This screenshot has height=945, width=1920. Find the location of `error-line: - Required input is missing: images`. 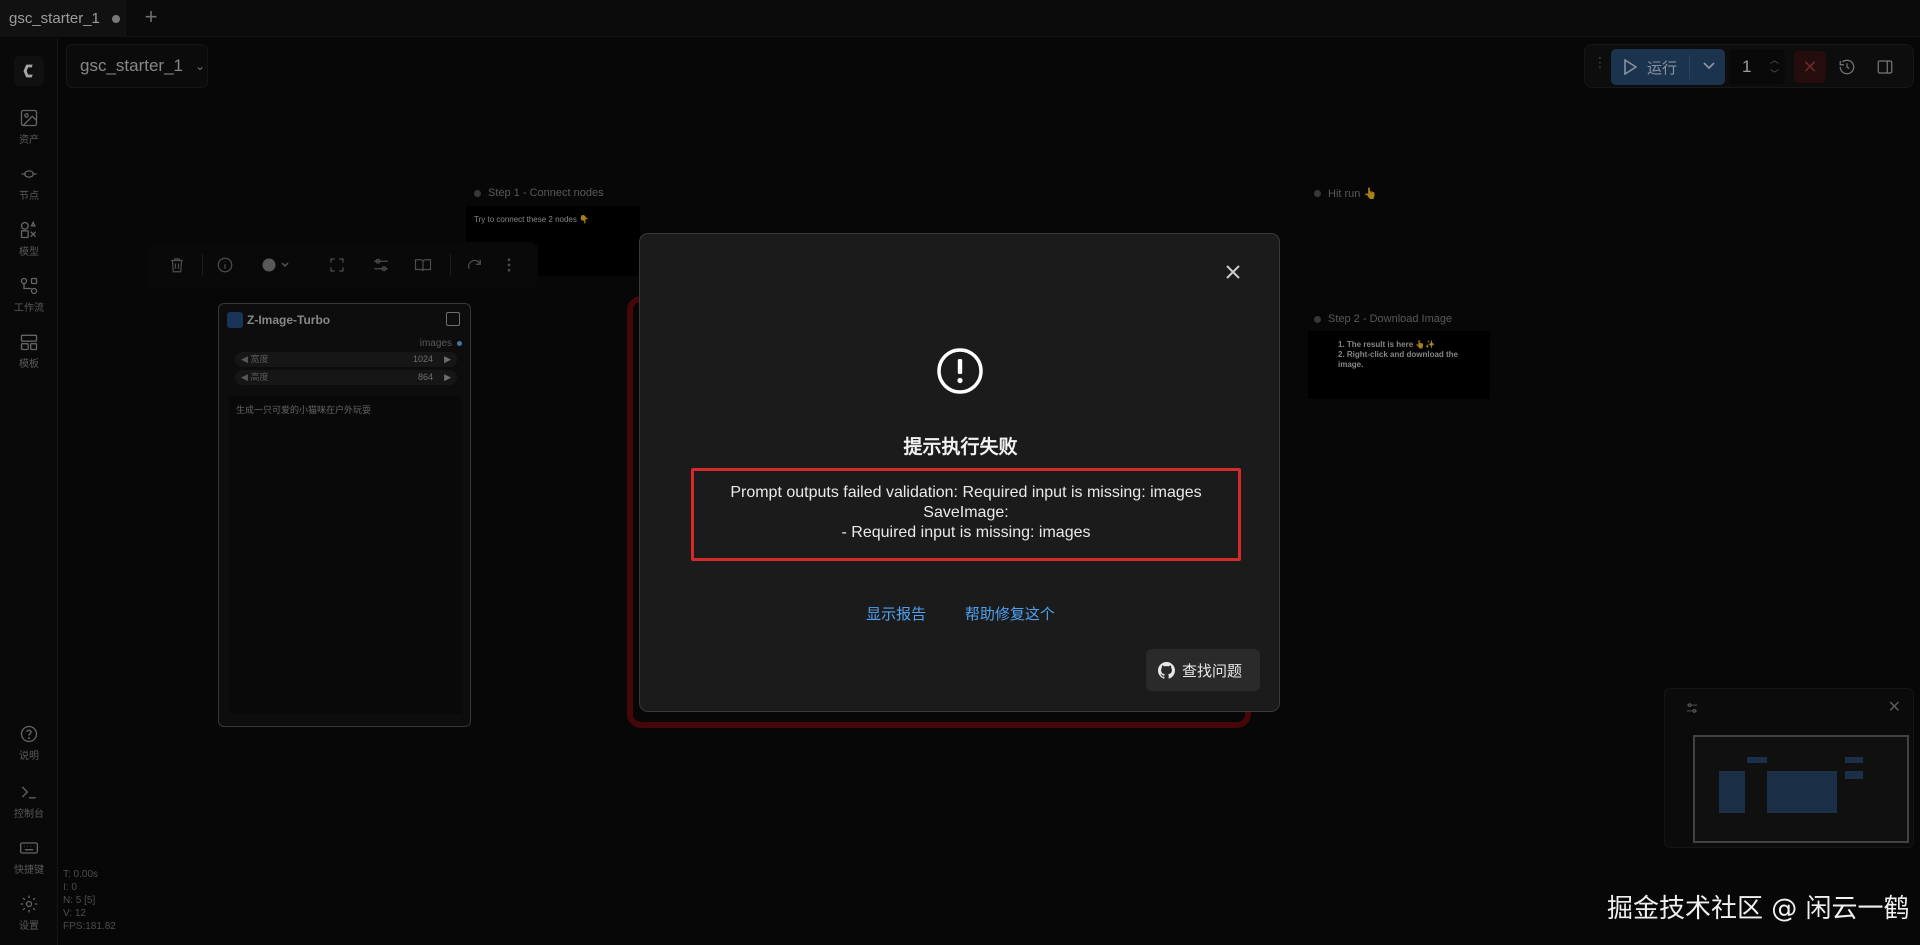

error-line: - Required input is missing: images is located at coordinates (966, 532).